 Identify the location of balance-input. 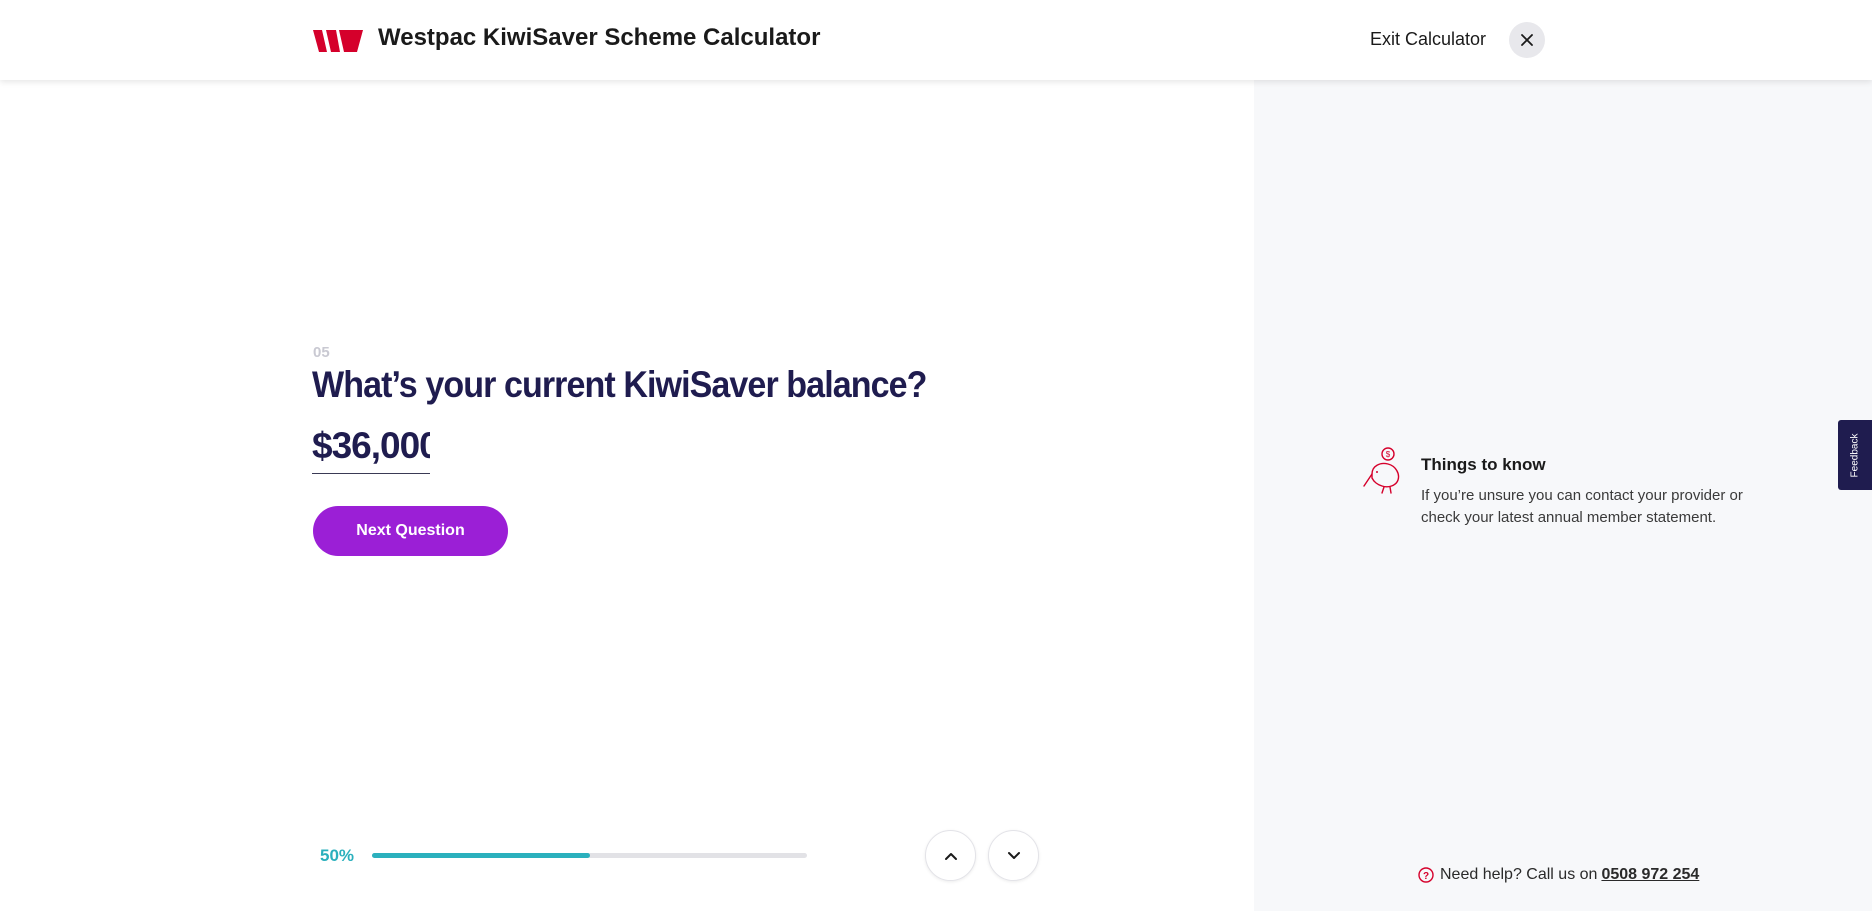
(371, 446).